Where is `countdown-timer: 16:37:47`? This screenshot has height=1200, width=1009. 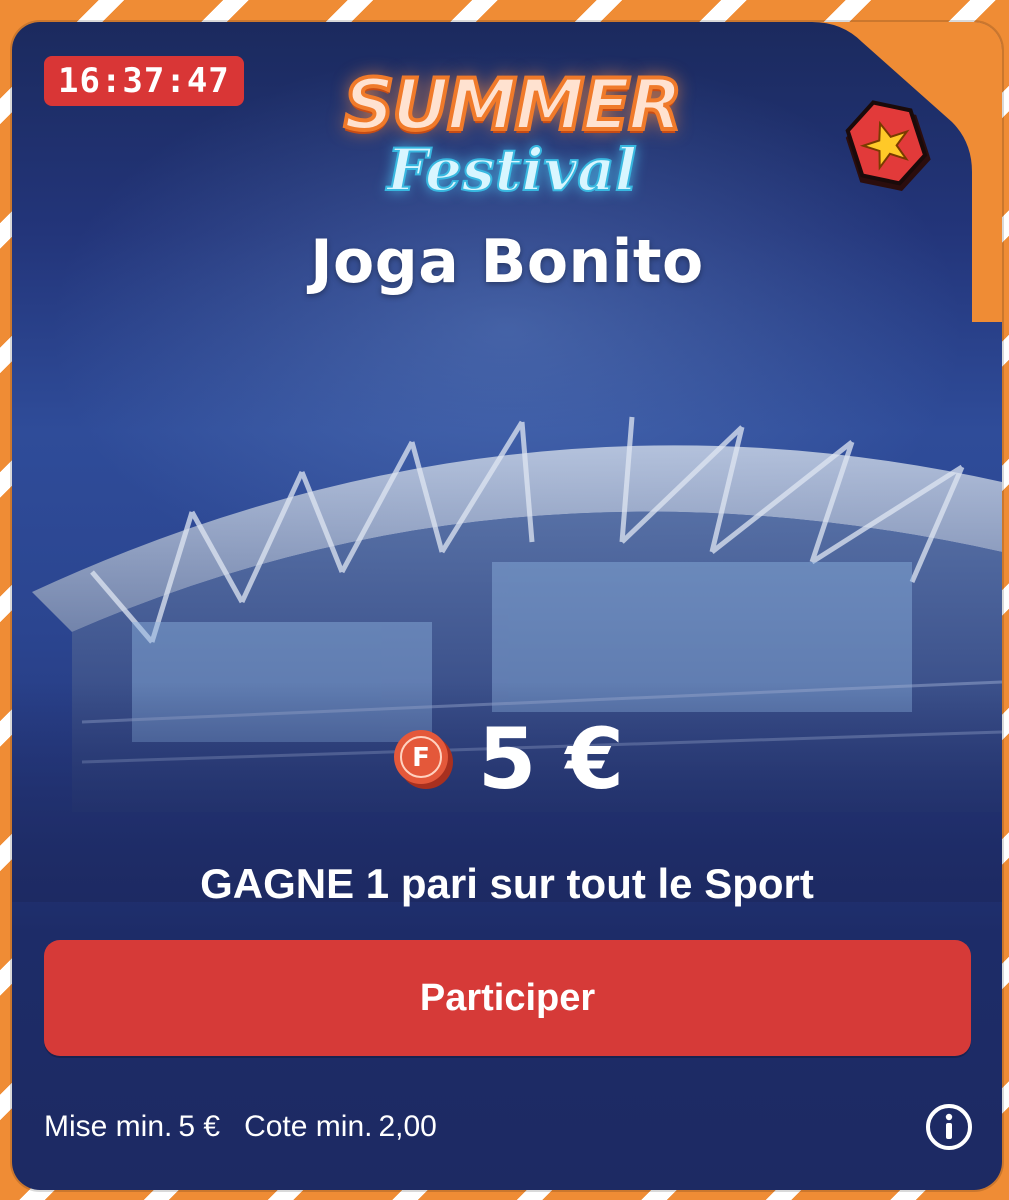
countdown-timer: 16:37:47 is located at coordinates (144, 81).